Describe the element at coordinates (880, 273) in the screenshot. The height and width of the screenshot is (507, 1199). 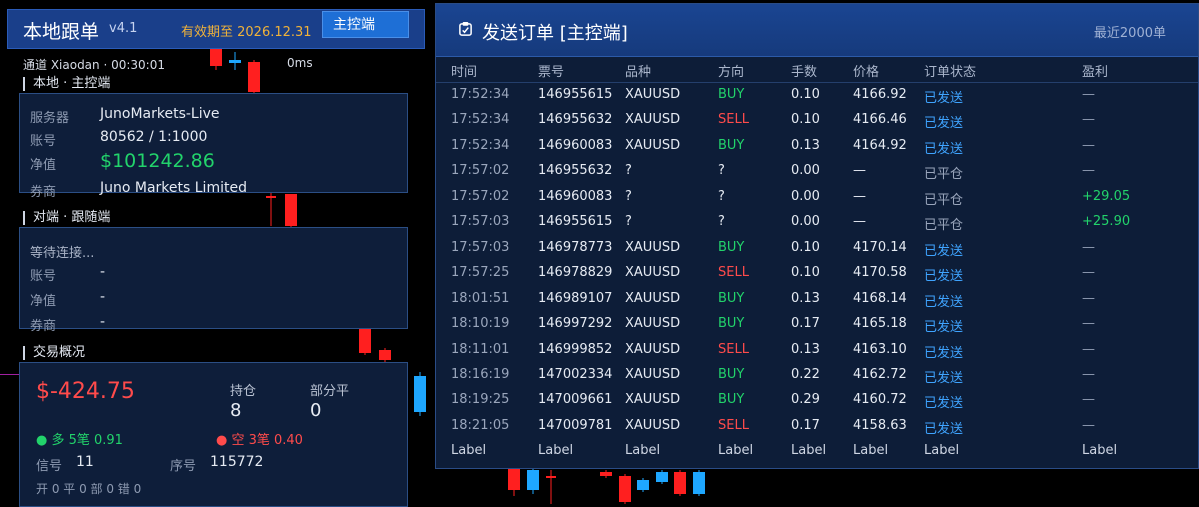
I see `cell-price: 4170.58` at that location.